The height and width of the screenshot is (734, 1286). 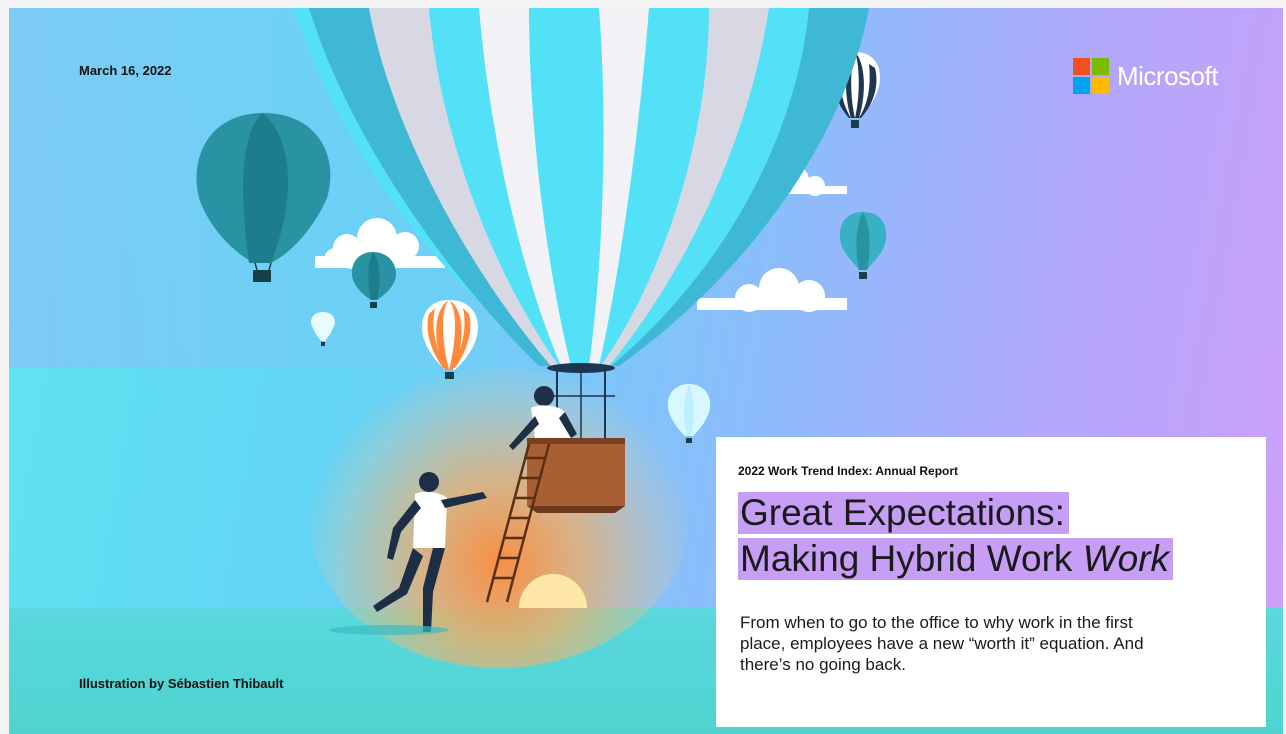 What do you see at coordinates (450, 339) in the screenshot?
I see `balloon-orange-striped` at bounding box center [450, 339].